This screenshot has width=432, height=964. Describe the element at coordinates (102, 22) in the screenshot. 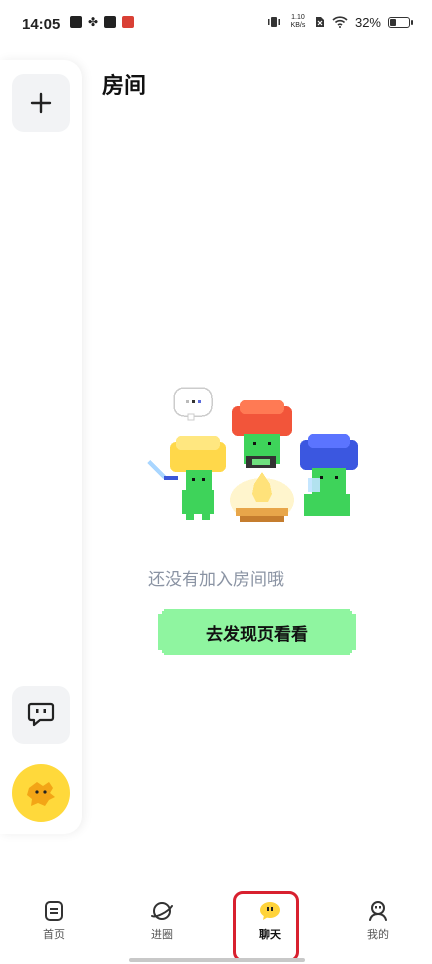

I see `notification-icons: ✤` at that location.